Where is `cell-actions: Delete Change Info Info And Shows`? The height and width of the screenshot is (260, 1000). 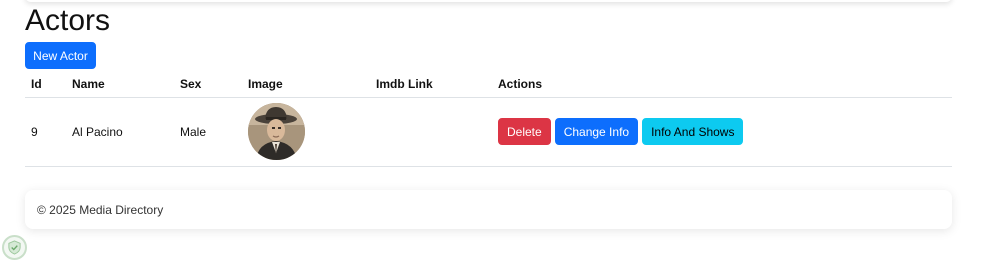
cell-actions: Delete Change Info Info And Shows is located at coordinates (722, 132).